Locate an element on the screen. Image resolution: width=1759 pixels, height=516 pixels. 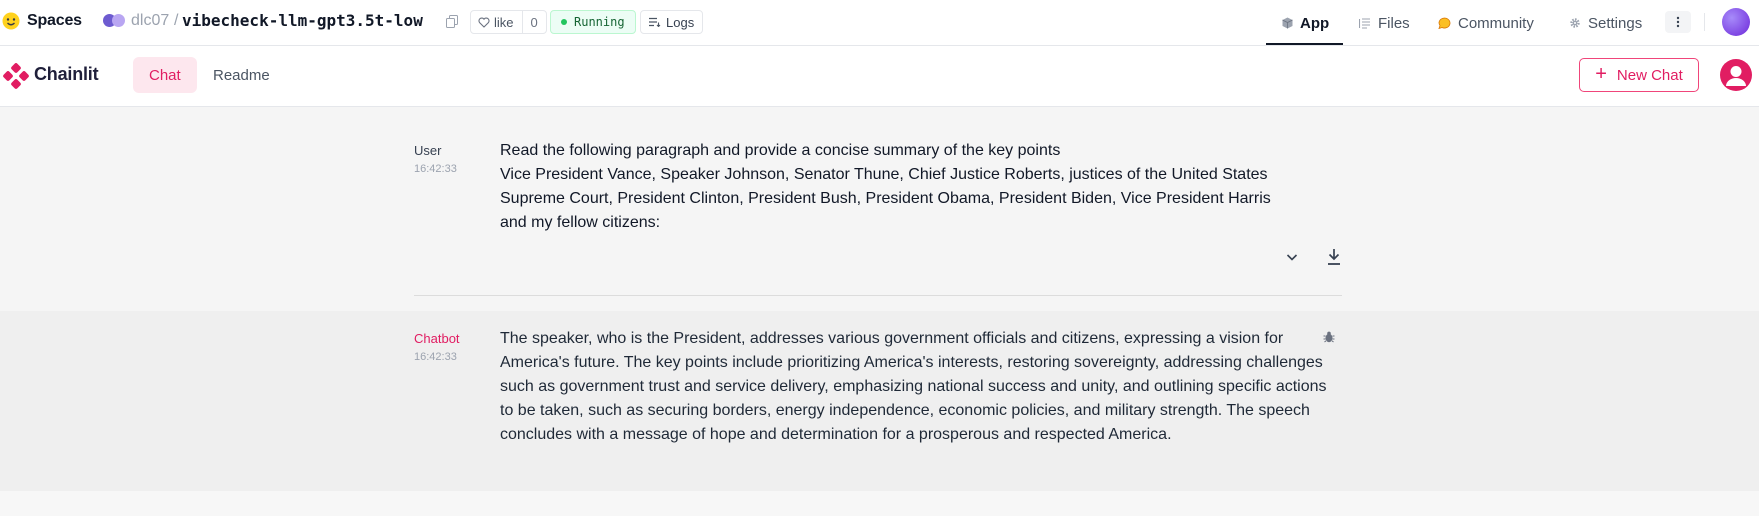
divider is located at coordinates (1704, 22).